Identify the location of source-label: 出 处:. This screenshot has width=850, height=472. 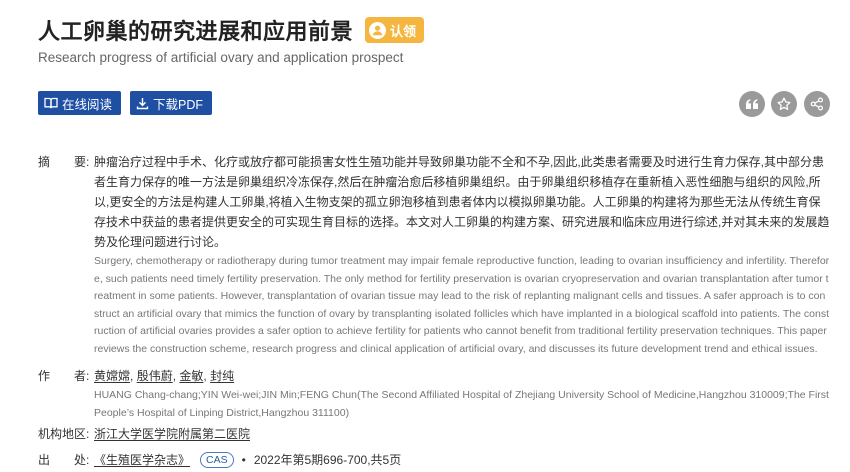
(64, 460).